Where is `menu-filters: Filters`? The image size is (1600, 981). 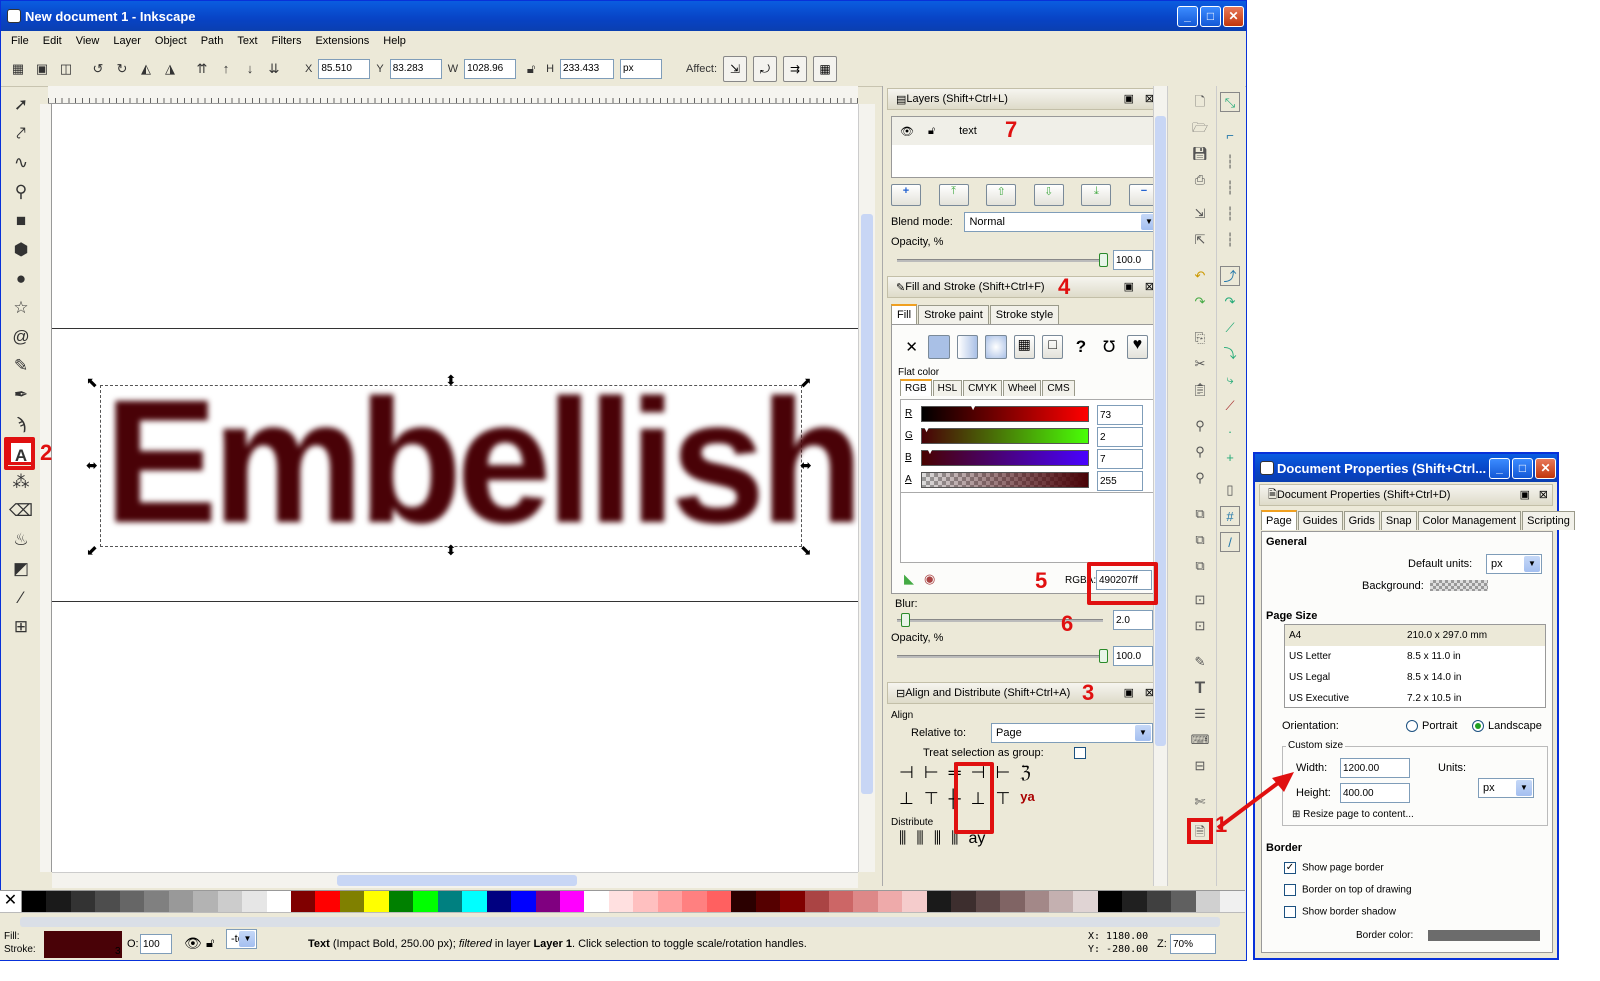
menu-filters: Filters is located at coordinates (287, 41).